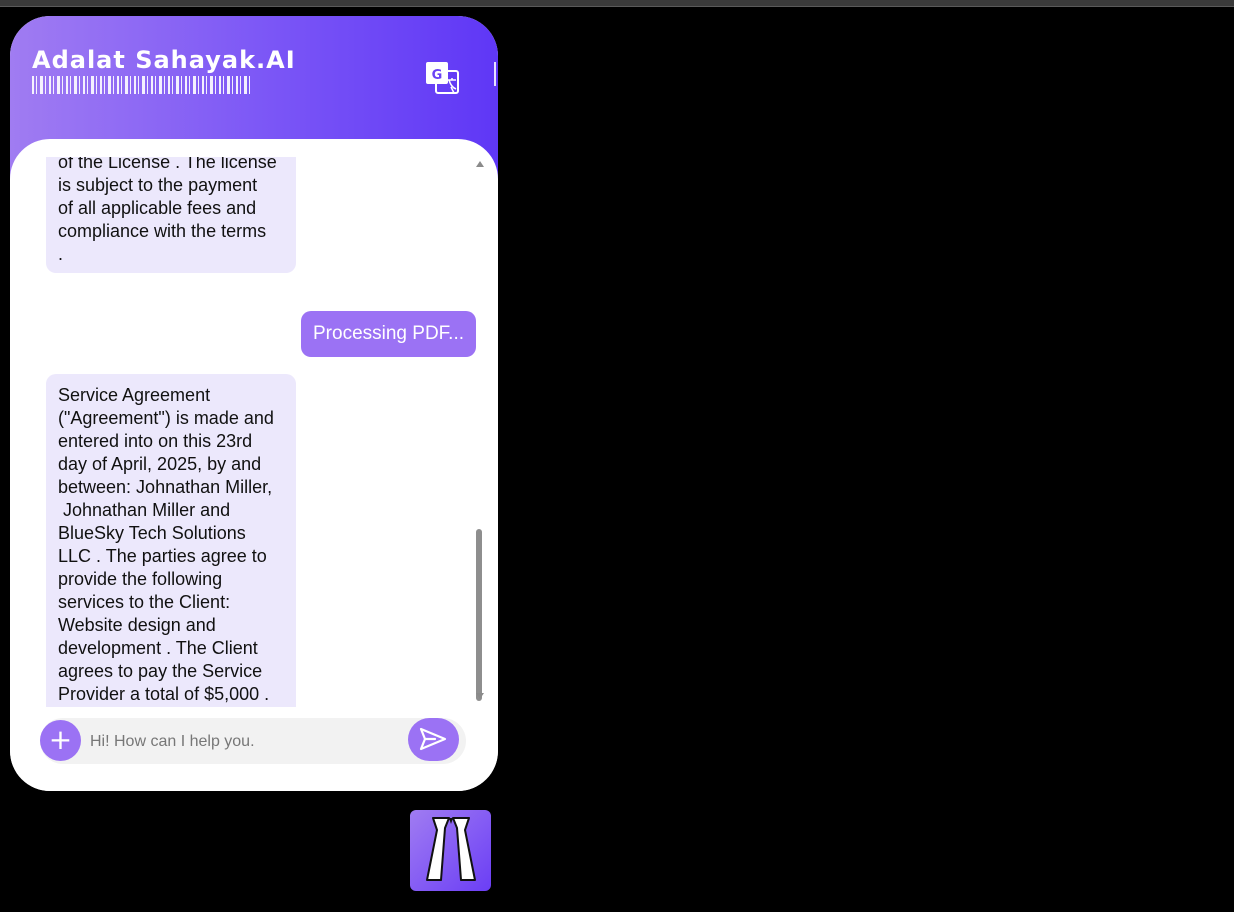 Image resolution: width=1234 pixels, height=912 pixels. Describe the element at coordinates (480, 164) in the screenshot. I see `scroll-up-arrow-icon` at that location.